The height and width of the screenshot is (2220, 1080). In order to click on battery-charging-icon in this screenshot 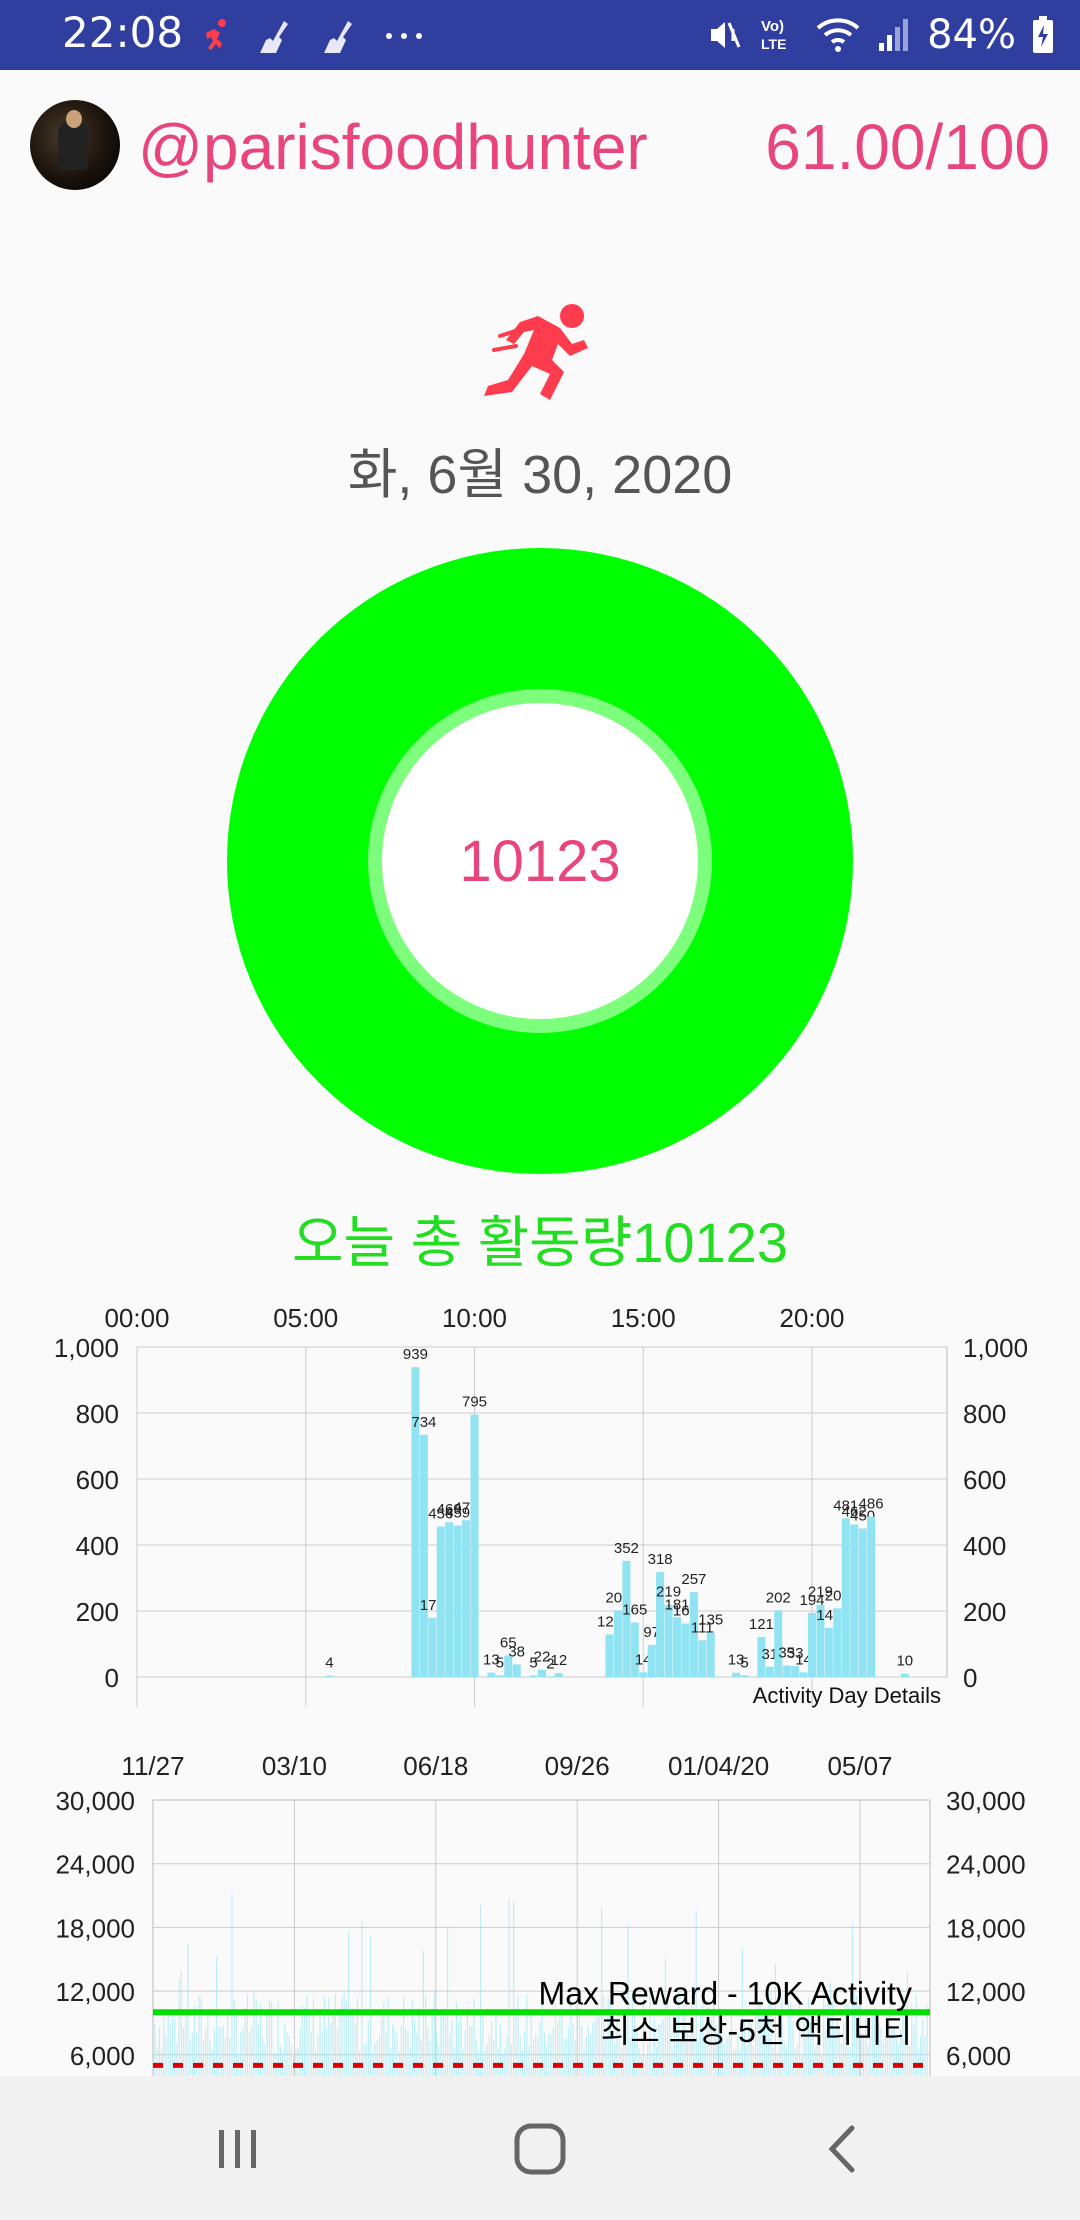, I will do `click(1043, 35)`.